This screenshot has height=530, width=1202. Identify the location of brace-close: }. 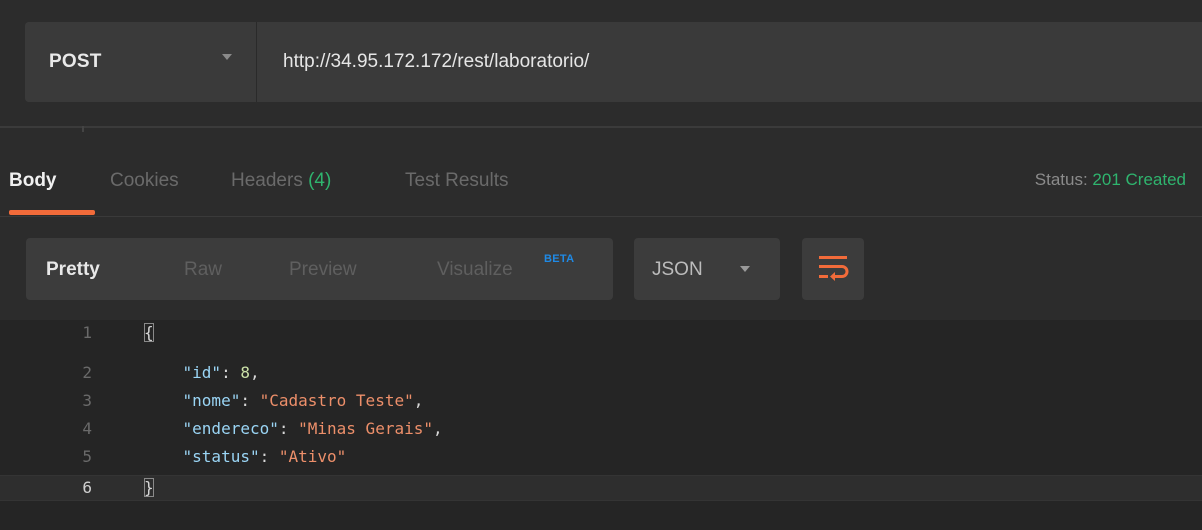
(149, 487).